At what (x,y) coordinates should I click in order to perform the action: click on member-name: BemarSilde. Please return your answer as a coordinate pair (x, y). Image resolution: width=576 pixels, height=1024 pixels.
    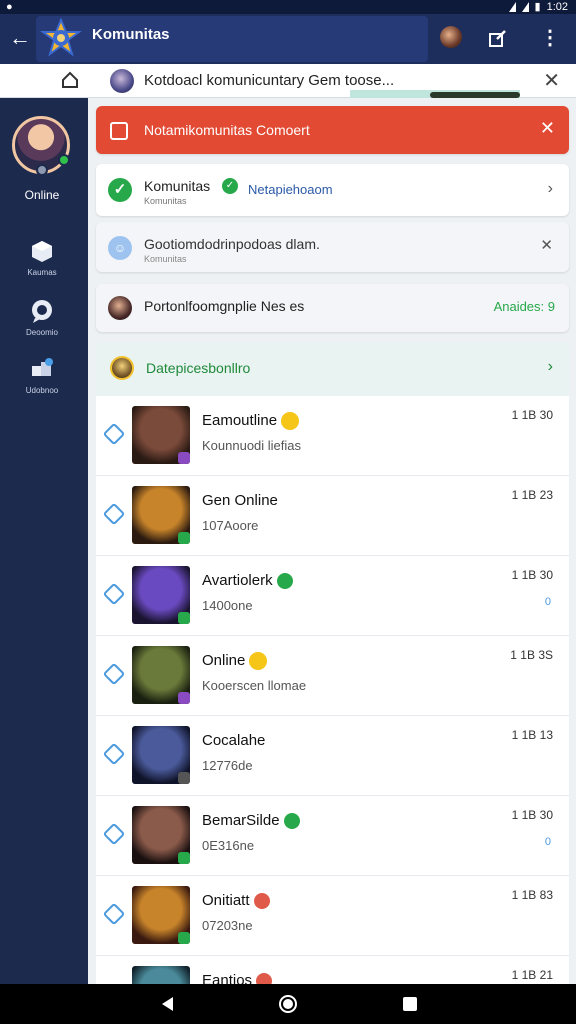
    Looking at the image, I should click on (251, 821).